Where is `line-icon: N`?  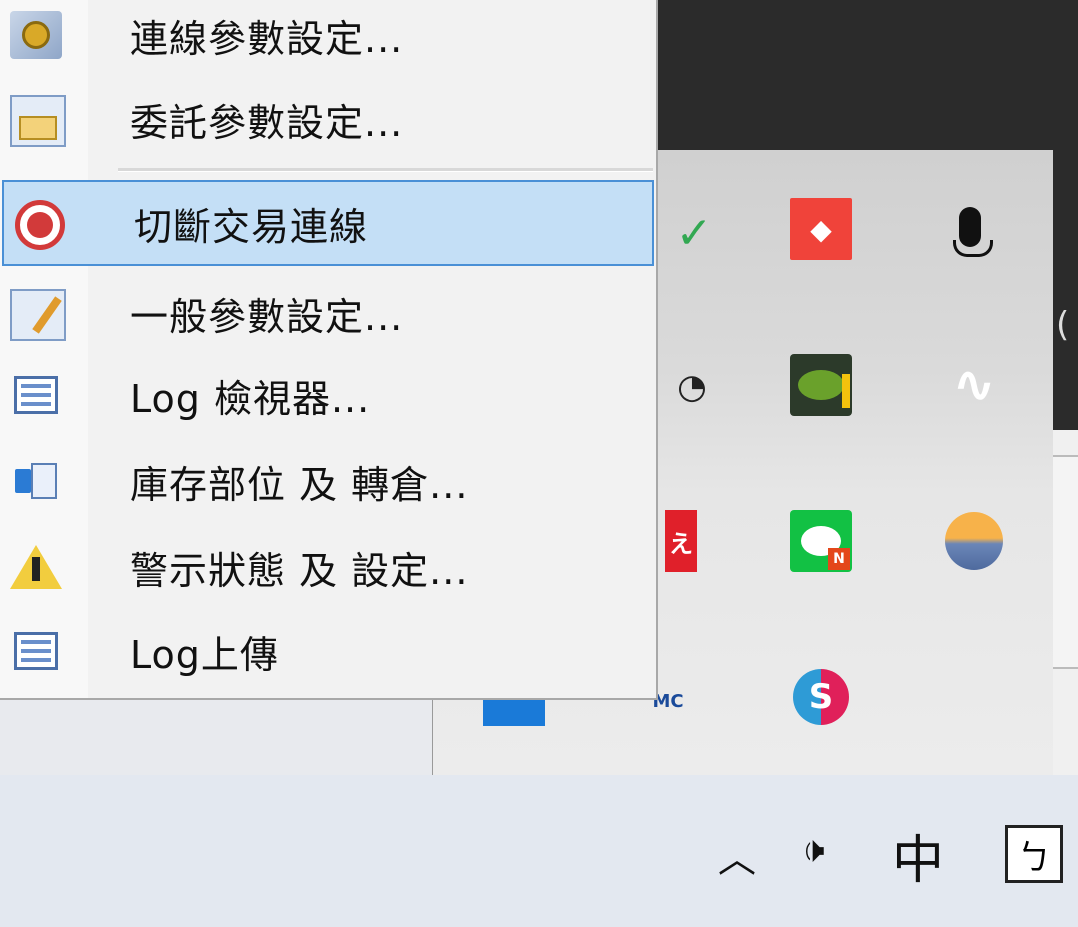
line-icon: N is located at coordinates (821, 541).